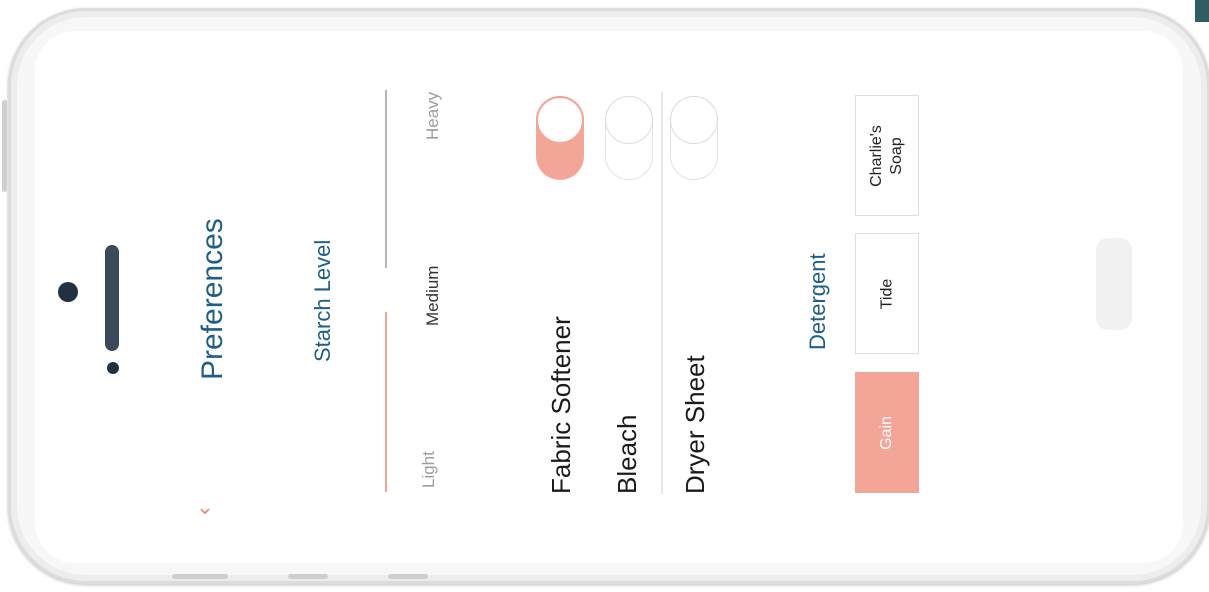 The image size is (1209, 592). I want to click on fabric-softener-label: Fabric Softener, so click(561, 405).